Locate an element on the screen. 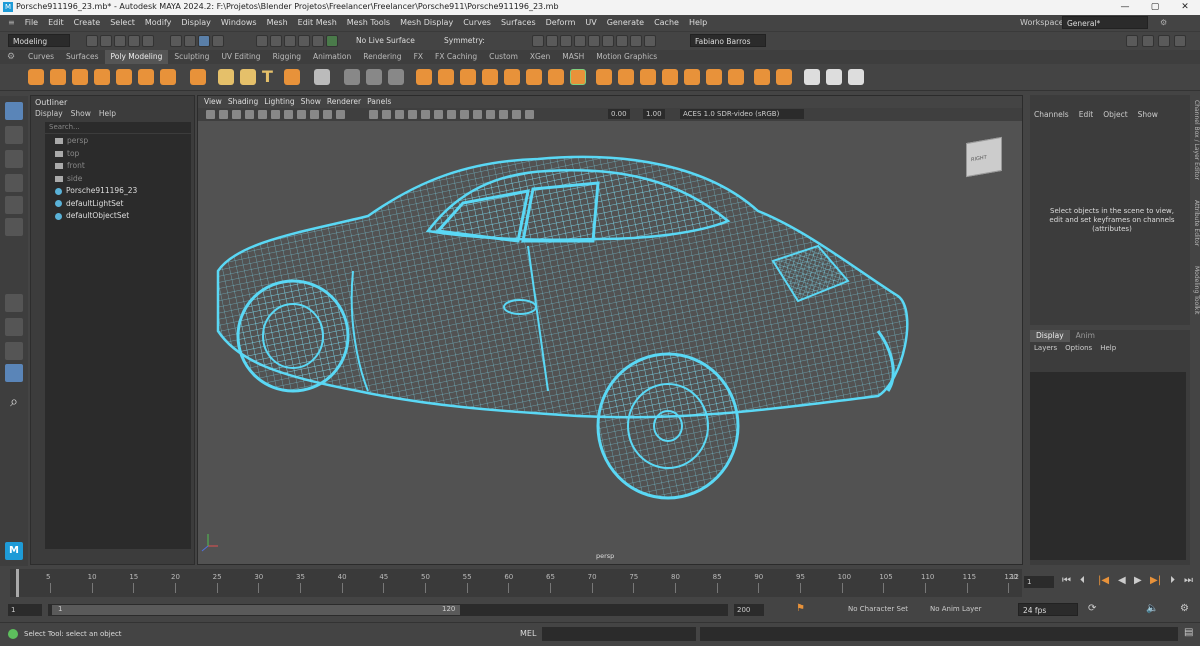  animation-end-field: 200 is located at coordinates (749, 610).